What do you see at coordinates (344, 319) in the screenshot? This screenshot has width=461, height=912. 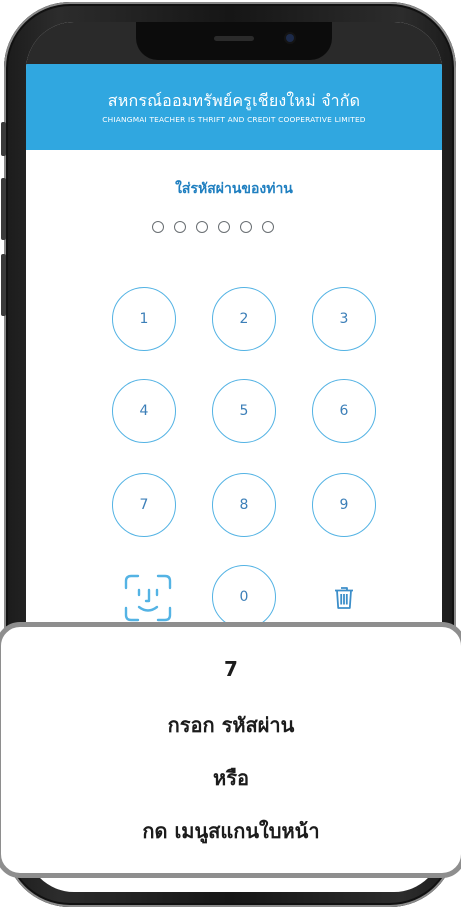 I see `key-3: 3` at bounding box center [344, 319].